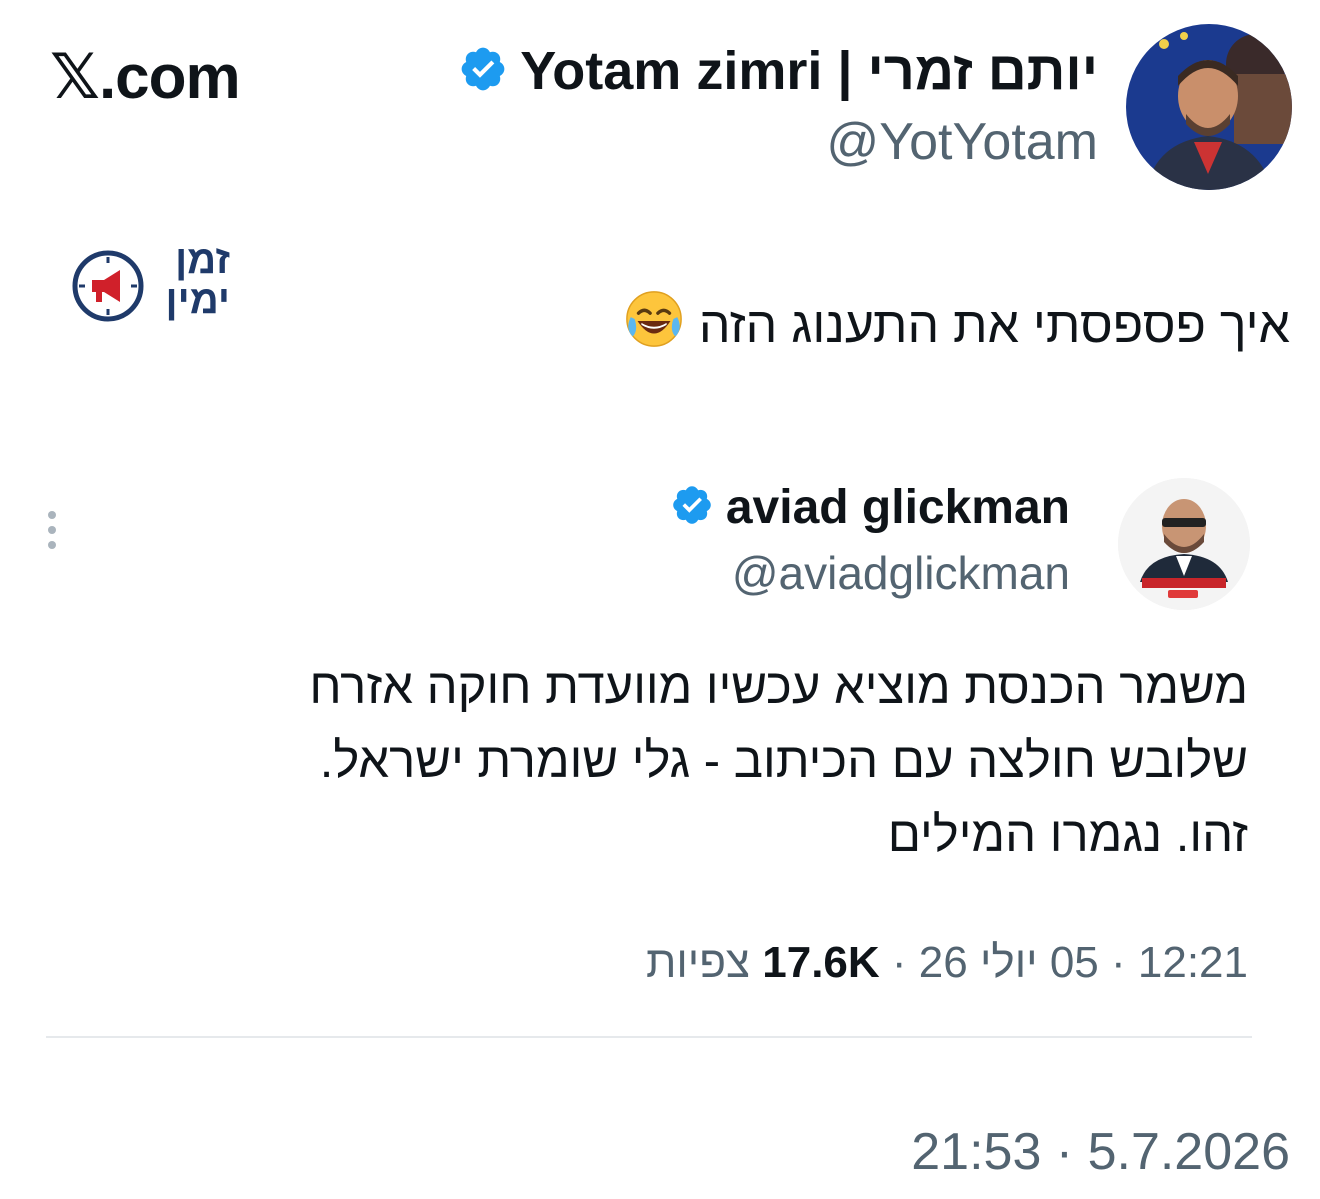 The width and height of the screenshot is (1320, 1199). Describe the element at coordinates (1193, 962) in the screenshot. I see `quote-time: 12:21` at that location.